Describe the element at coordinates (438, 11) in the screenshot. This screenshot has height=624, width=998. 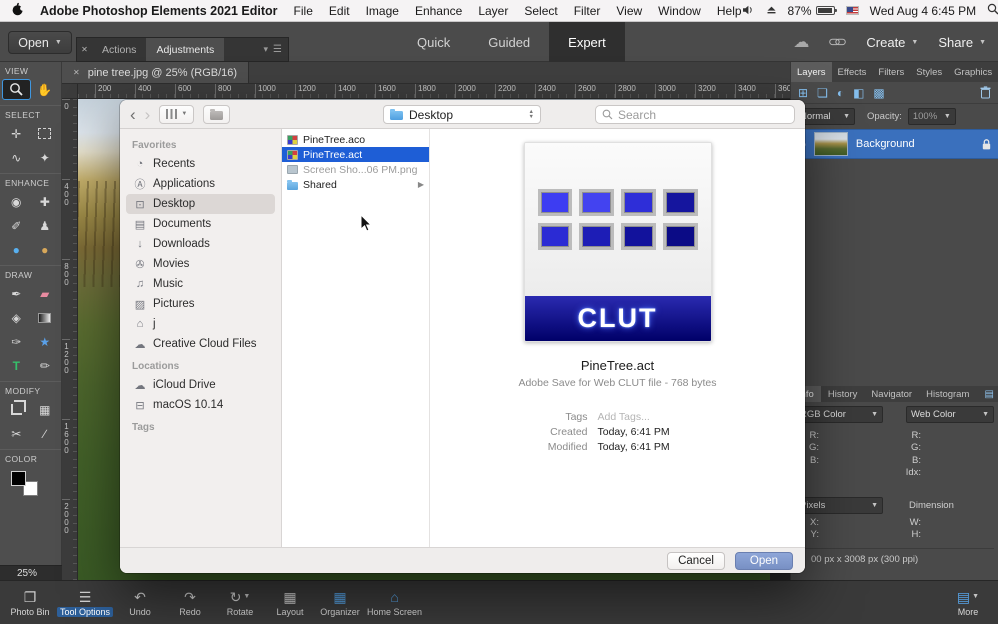
I see `menu-enhance: Enhance` at that location.